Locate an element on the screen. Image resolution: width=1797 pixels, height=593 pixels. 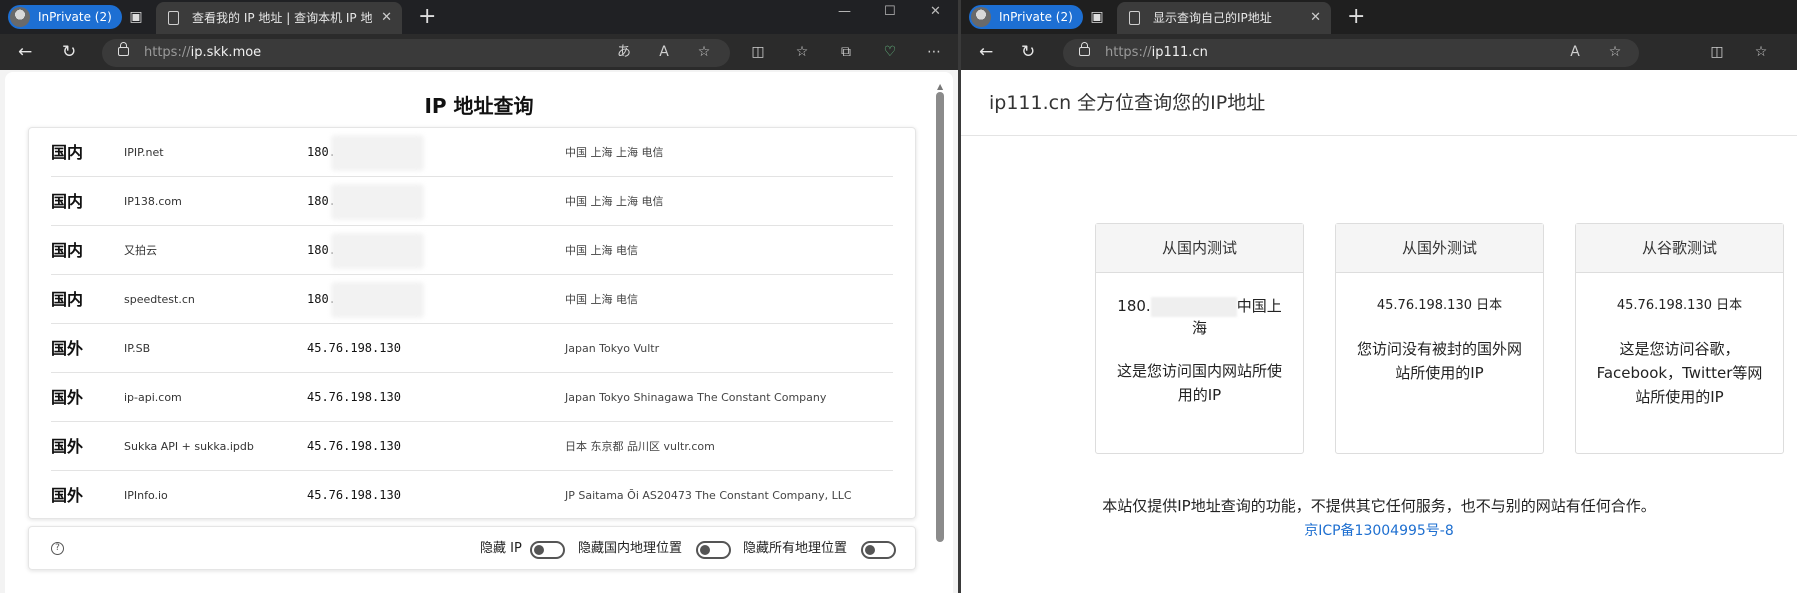
panel-description: 您访问没有被封的国外网站所使用的IP is located at coordinates (1439, 361).